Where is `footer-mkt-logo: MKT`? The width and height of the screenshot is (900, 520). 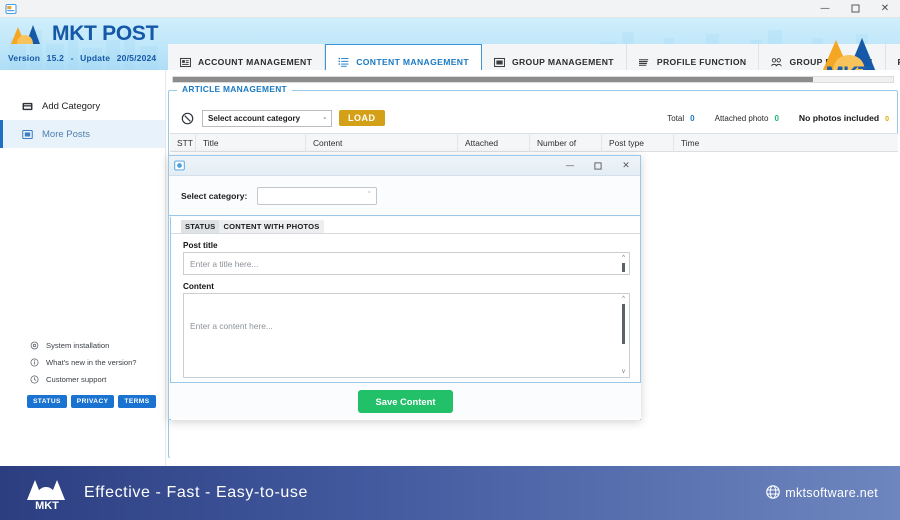
footer-mkt-logo: MKT is located at coordinates (47, 493).